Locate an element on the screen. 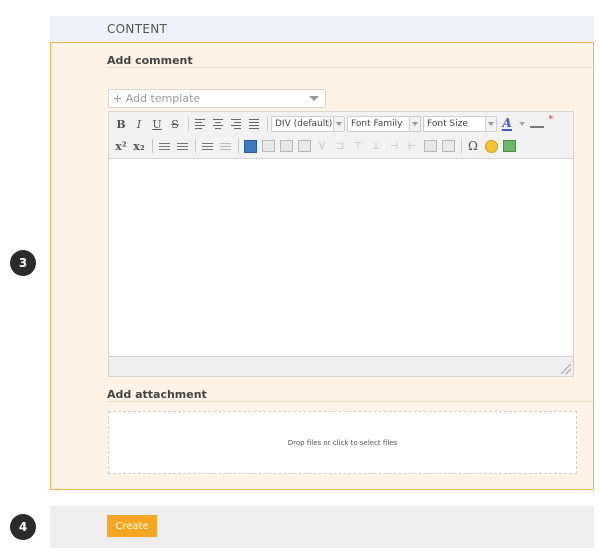  outdent-icon is located at coordinates (225, 146).